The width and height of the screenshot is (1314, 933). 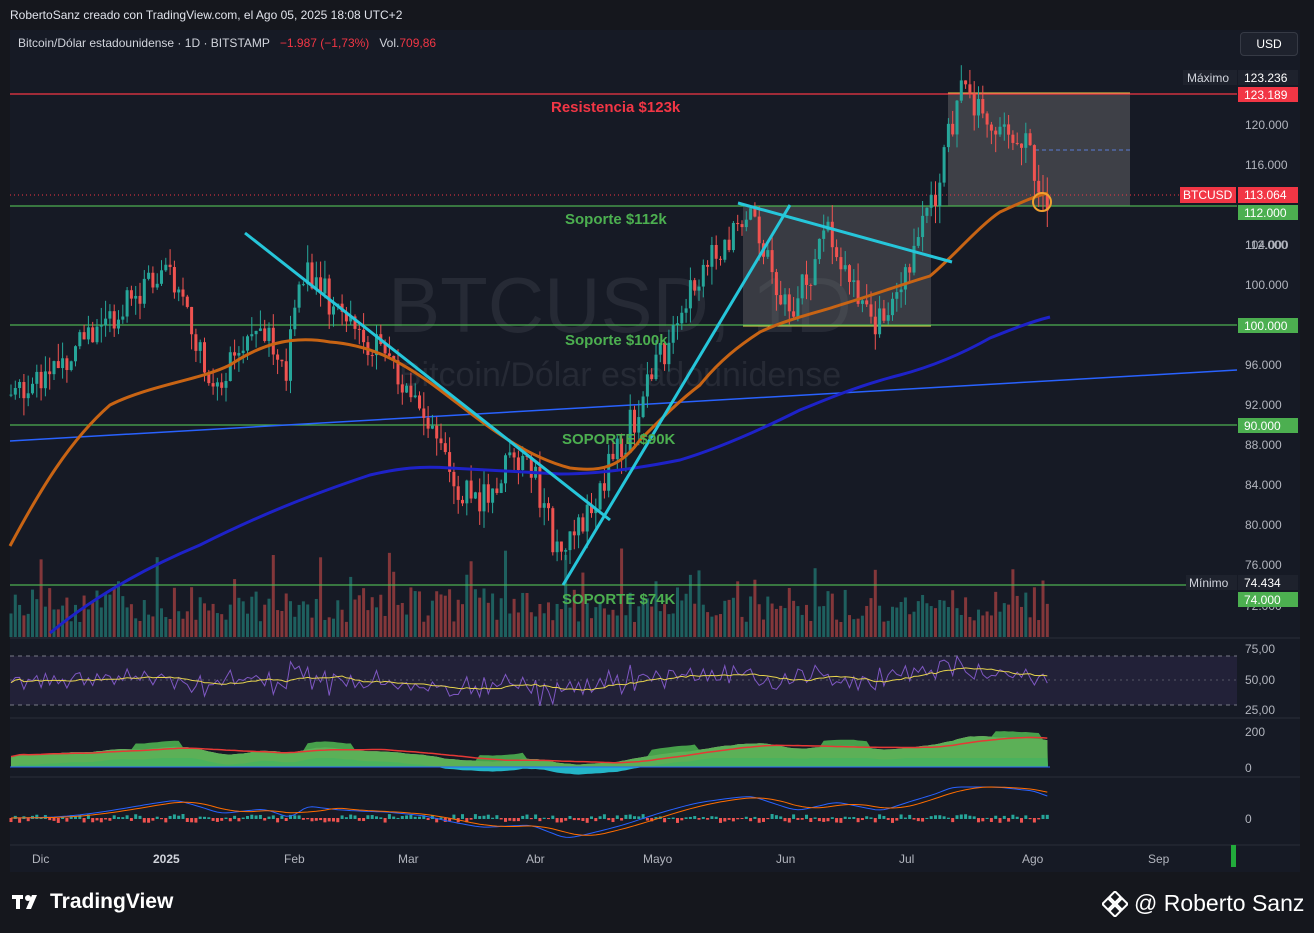 I want to click on macd-histogram, so click(x=529, y=818).